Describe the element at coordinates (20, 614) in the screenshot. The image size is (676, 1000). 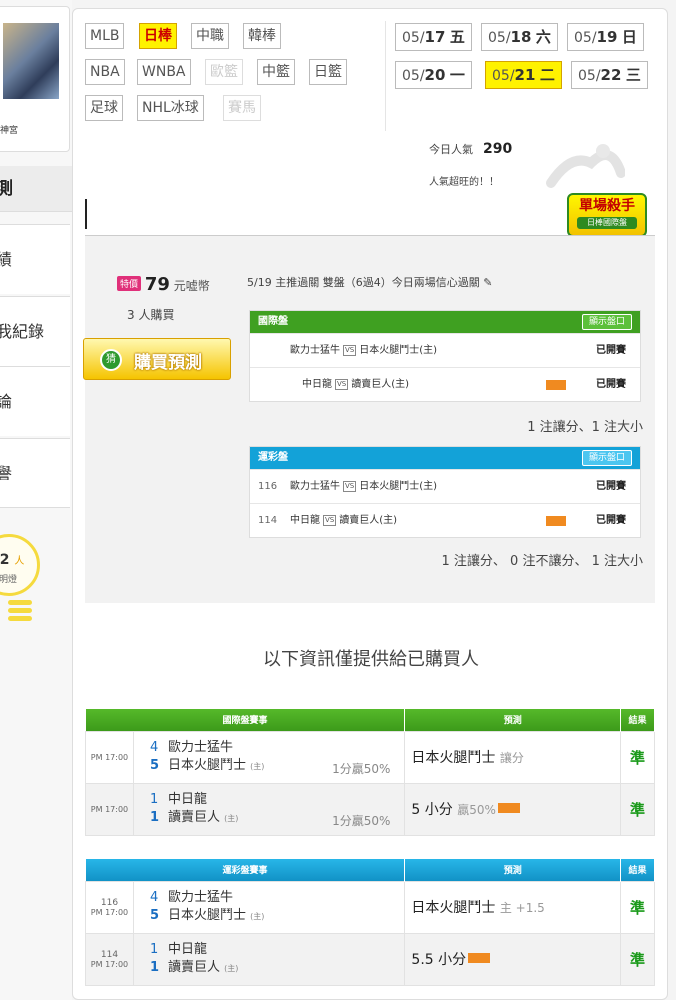
I see `bulb-base-icon` at that location.